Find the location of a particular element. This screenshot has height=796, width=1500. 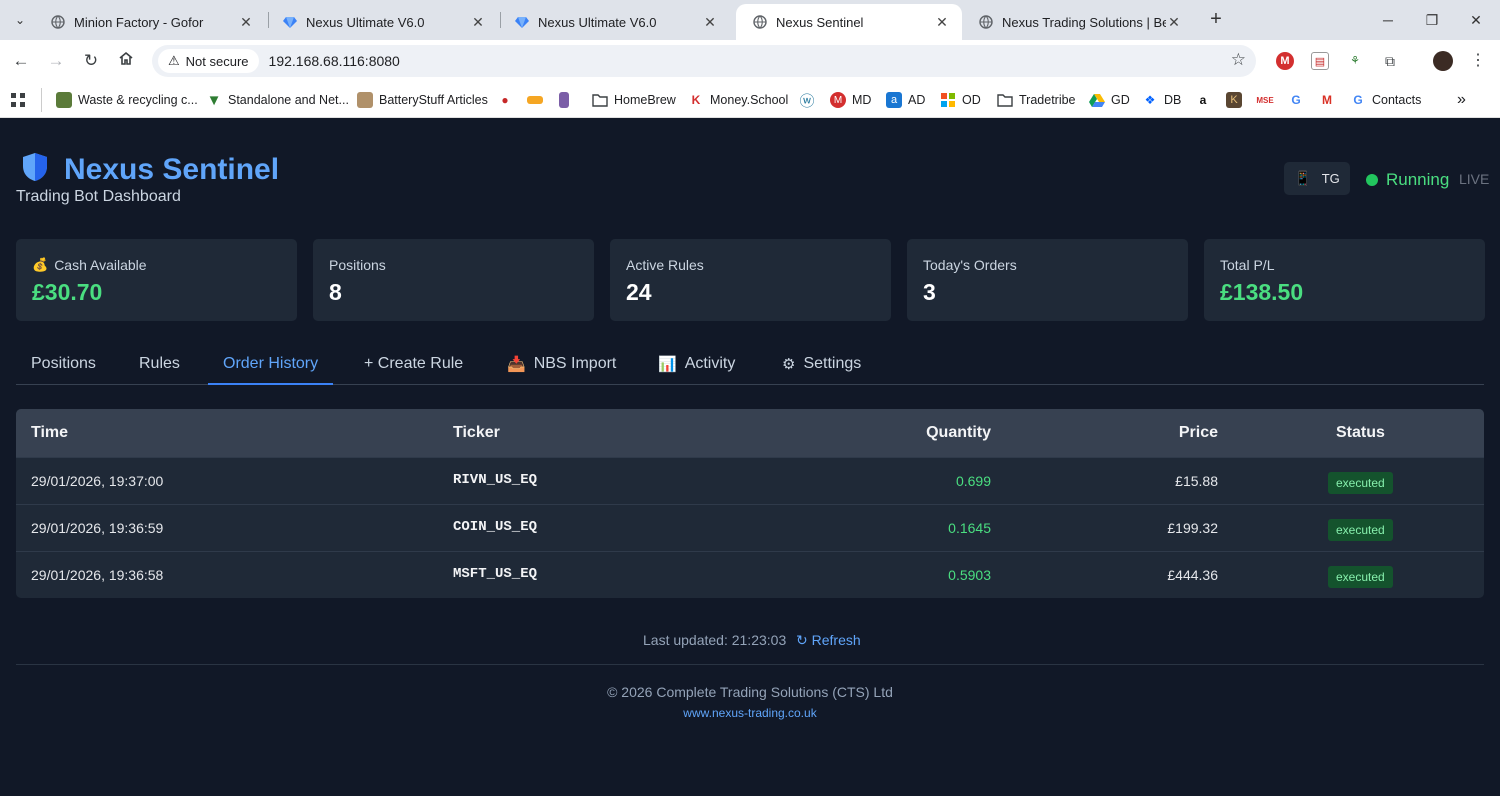

tab-create-rule: + Create Rule is located at coordinates (413, 364).